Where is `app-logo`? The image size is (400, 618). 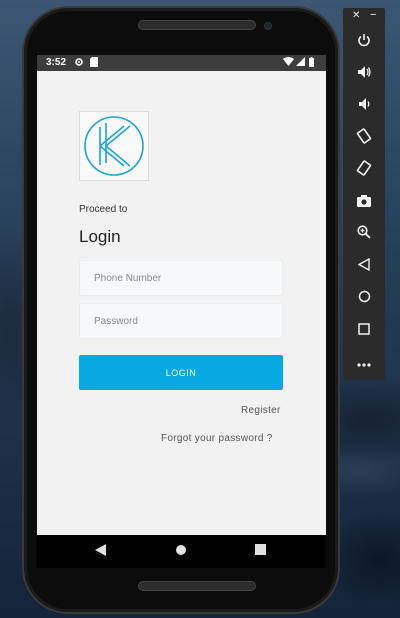 app-logo is located at coordinates (114, 146).